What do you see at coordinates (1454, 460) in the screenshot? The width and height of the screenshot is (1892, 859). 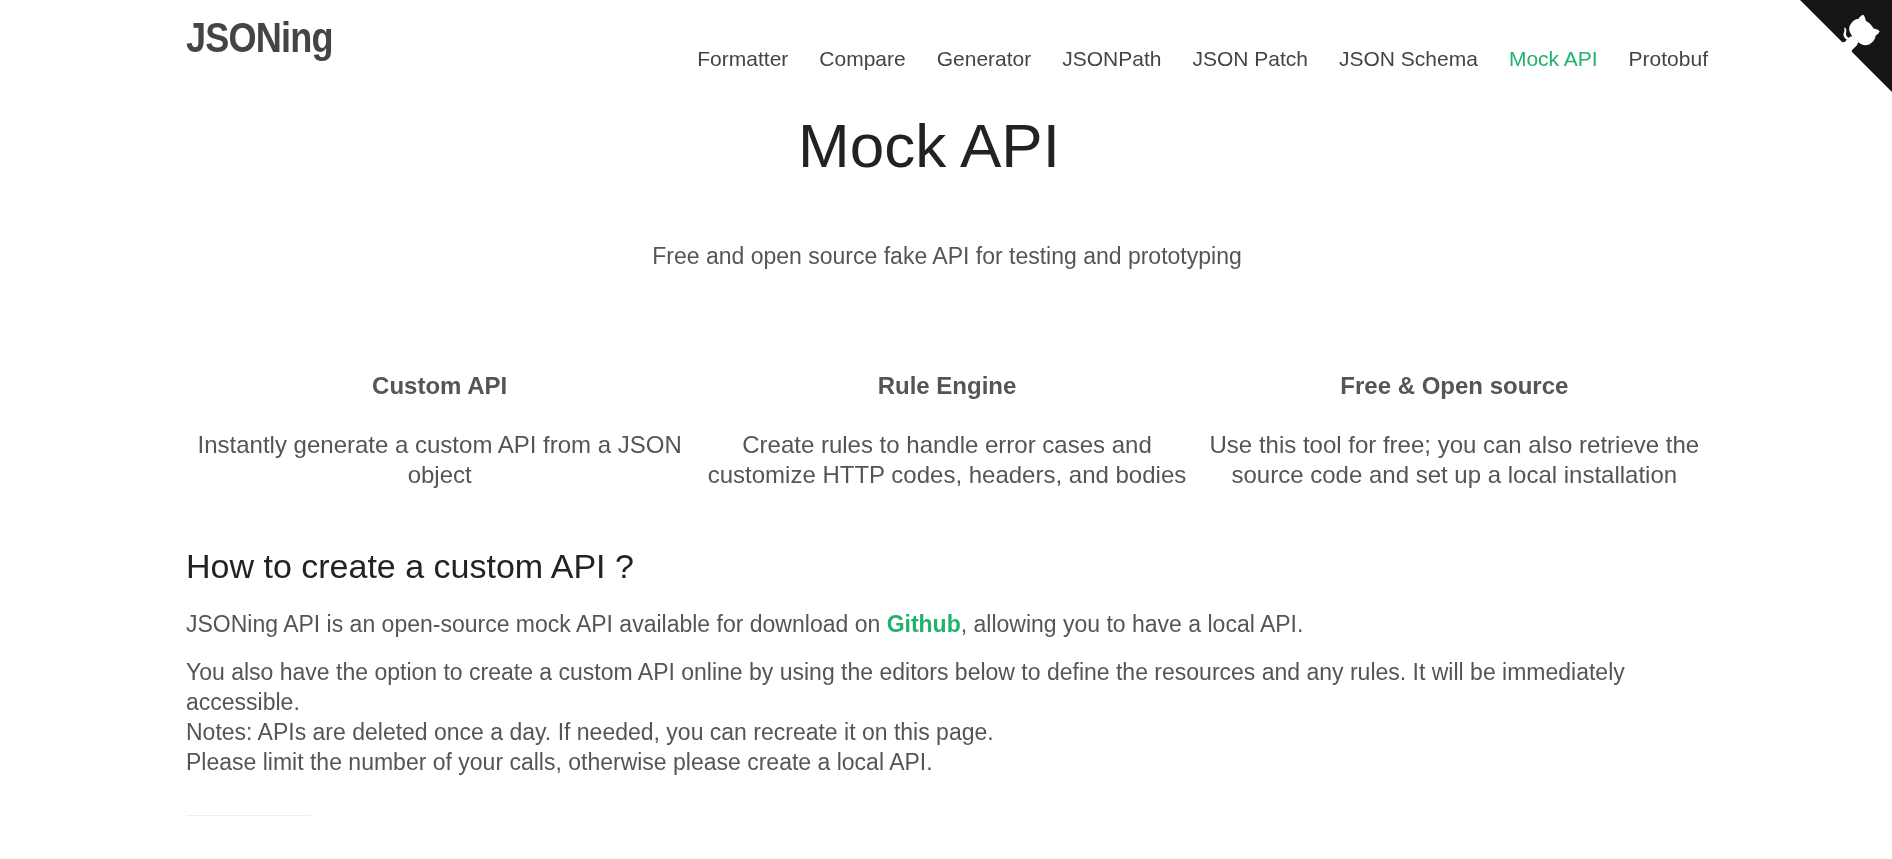 I see `feature-description: Use this tool for free; you can also retrieve the source code and set up a local installation` at bounding box center [1454, 460].